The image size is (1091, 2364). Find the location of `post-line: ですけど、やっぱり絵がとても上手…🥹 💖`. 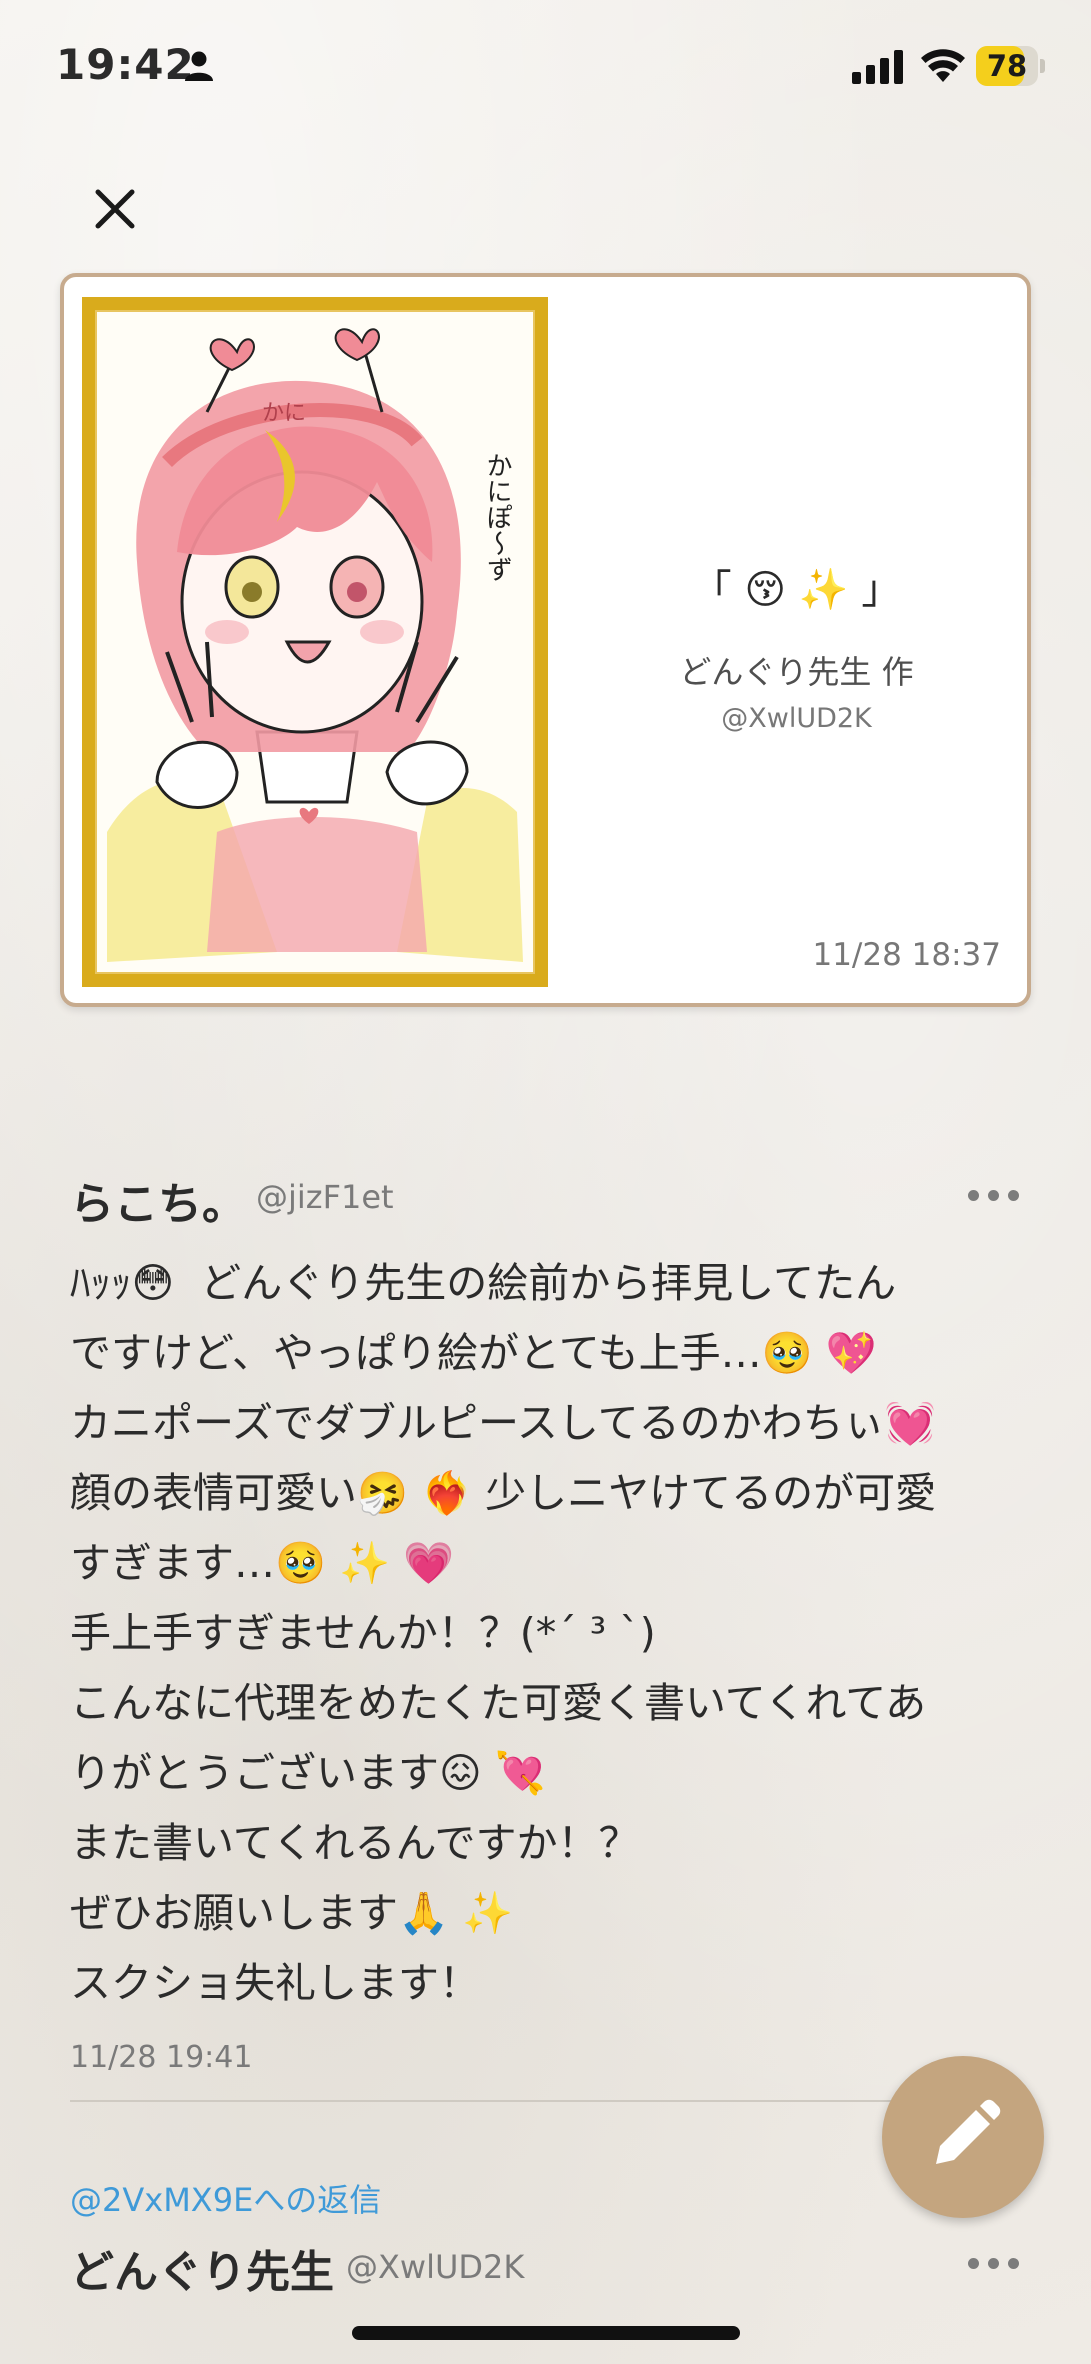

post-line: ですけど、やっぱり絵がとても上手…🥹 💖 is located at coordinates (473, 1353).